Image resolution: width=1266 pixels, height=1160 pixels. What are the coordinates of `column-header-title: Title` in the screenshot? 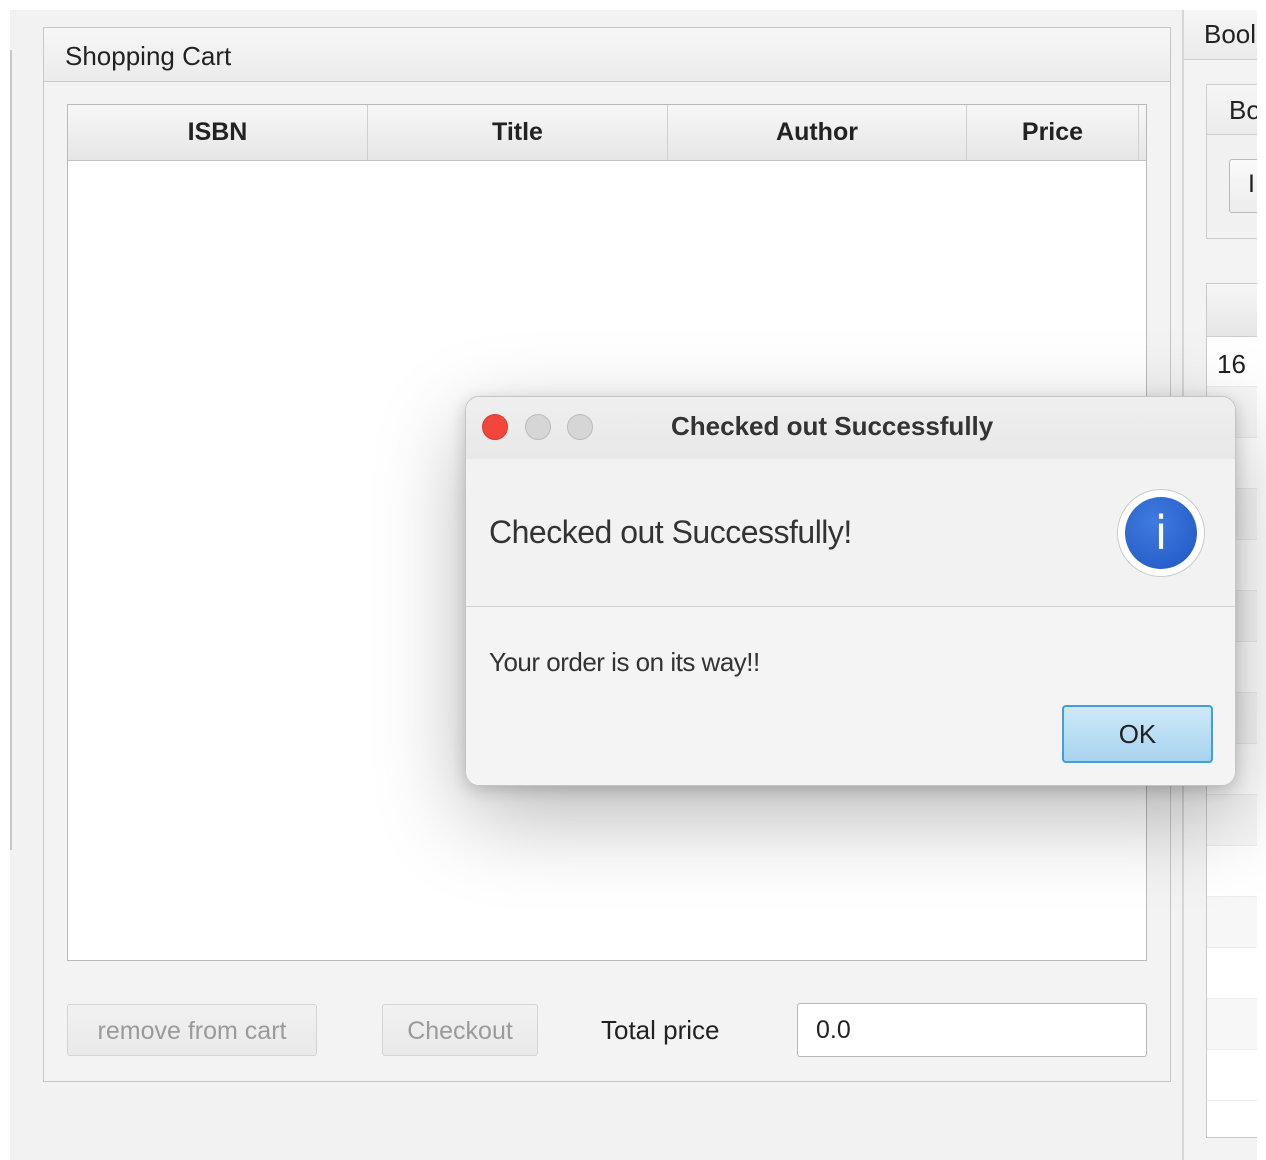 It's located at (518, 132).